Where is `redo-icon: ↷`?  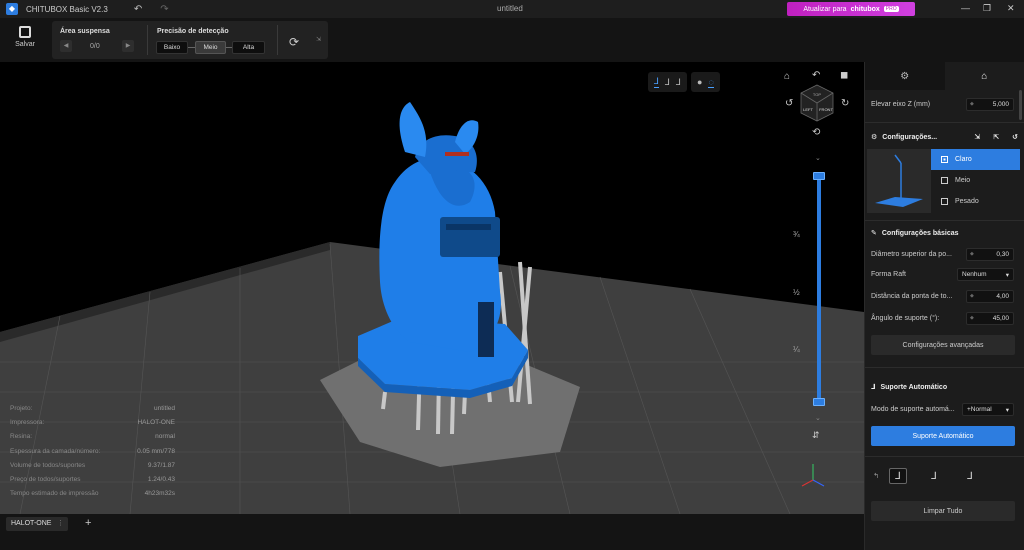
redo-icon: ↷ is located at coordinates (164, 9).